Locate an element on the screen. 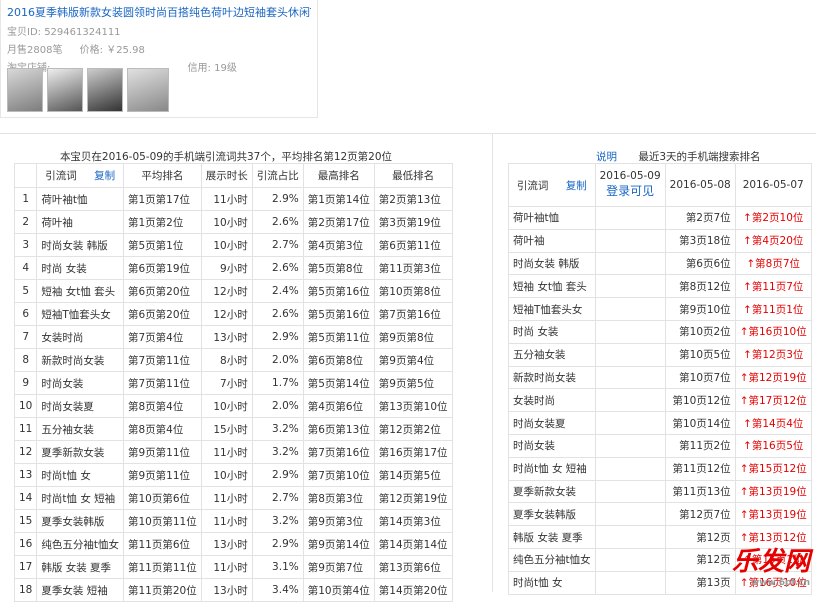 This screenshot has width=816, height=602. row-avg-rank: 第11页第6位 is located at coordinates (162, 544).